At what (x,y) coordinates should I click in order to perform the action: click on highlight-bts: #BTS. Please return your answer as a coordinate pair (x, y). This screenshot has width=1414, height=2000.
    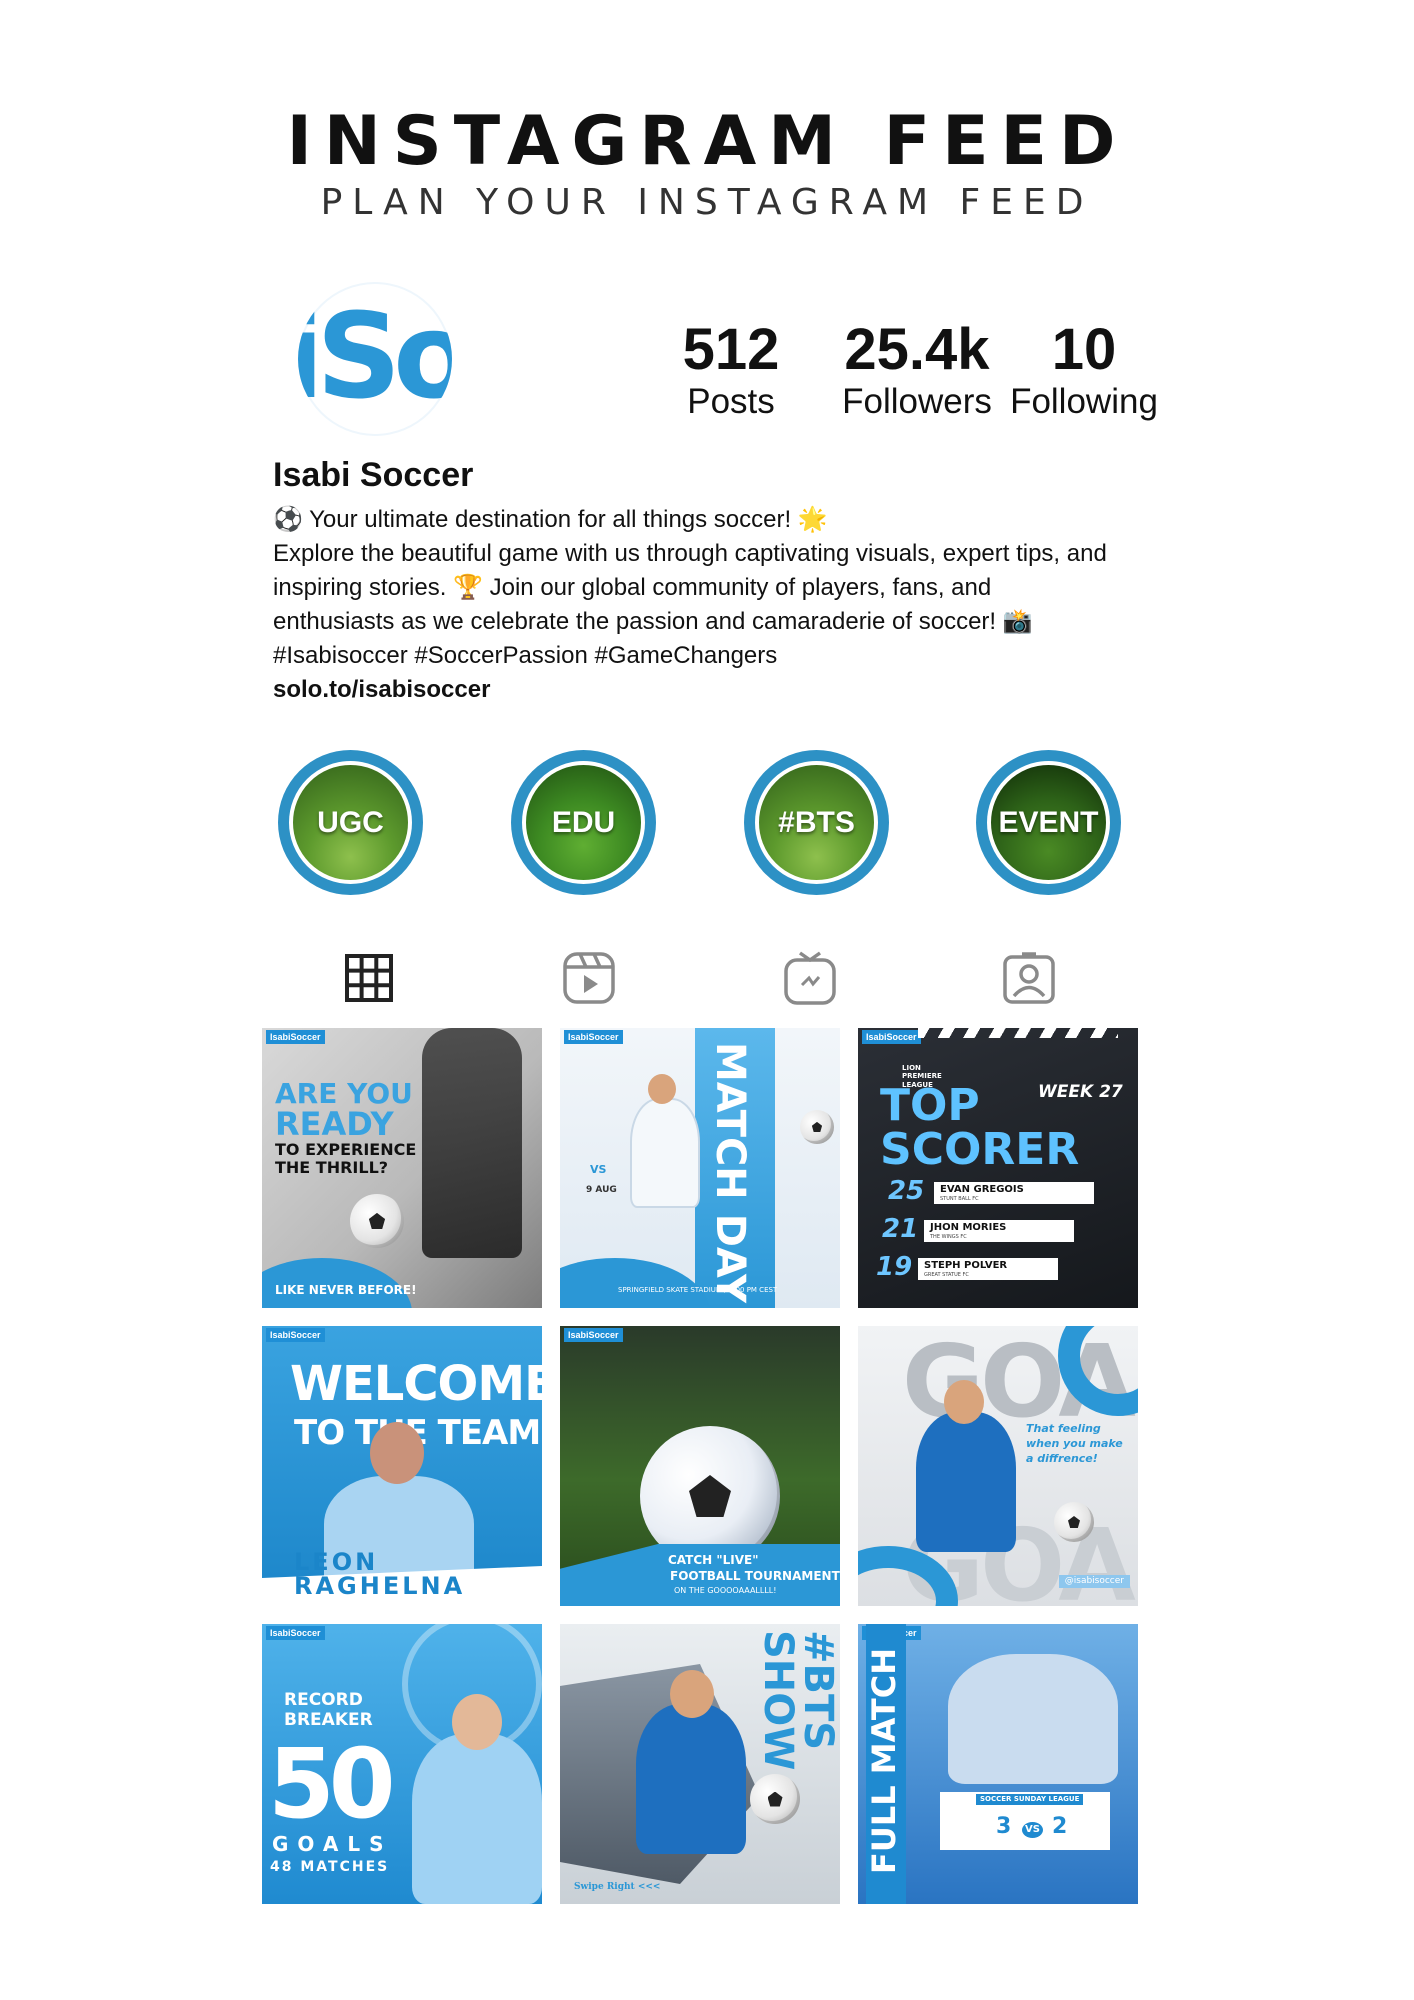
    Looking at the image, I should click on (816, 822).